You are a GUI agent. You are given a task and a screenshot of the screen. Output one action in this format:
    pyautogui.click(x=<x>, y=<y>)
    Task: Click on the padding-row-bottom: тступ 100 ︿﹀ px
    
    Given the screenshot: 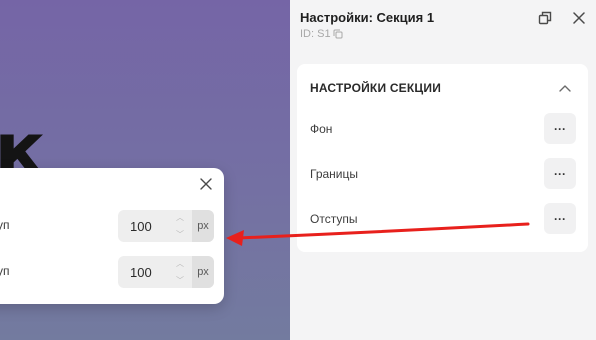 What is the action you would take?
    pyautogui.click(x=112, y=272)
    